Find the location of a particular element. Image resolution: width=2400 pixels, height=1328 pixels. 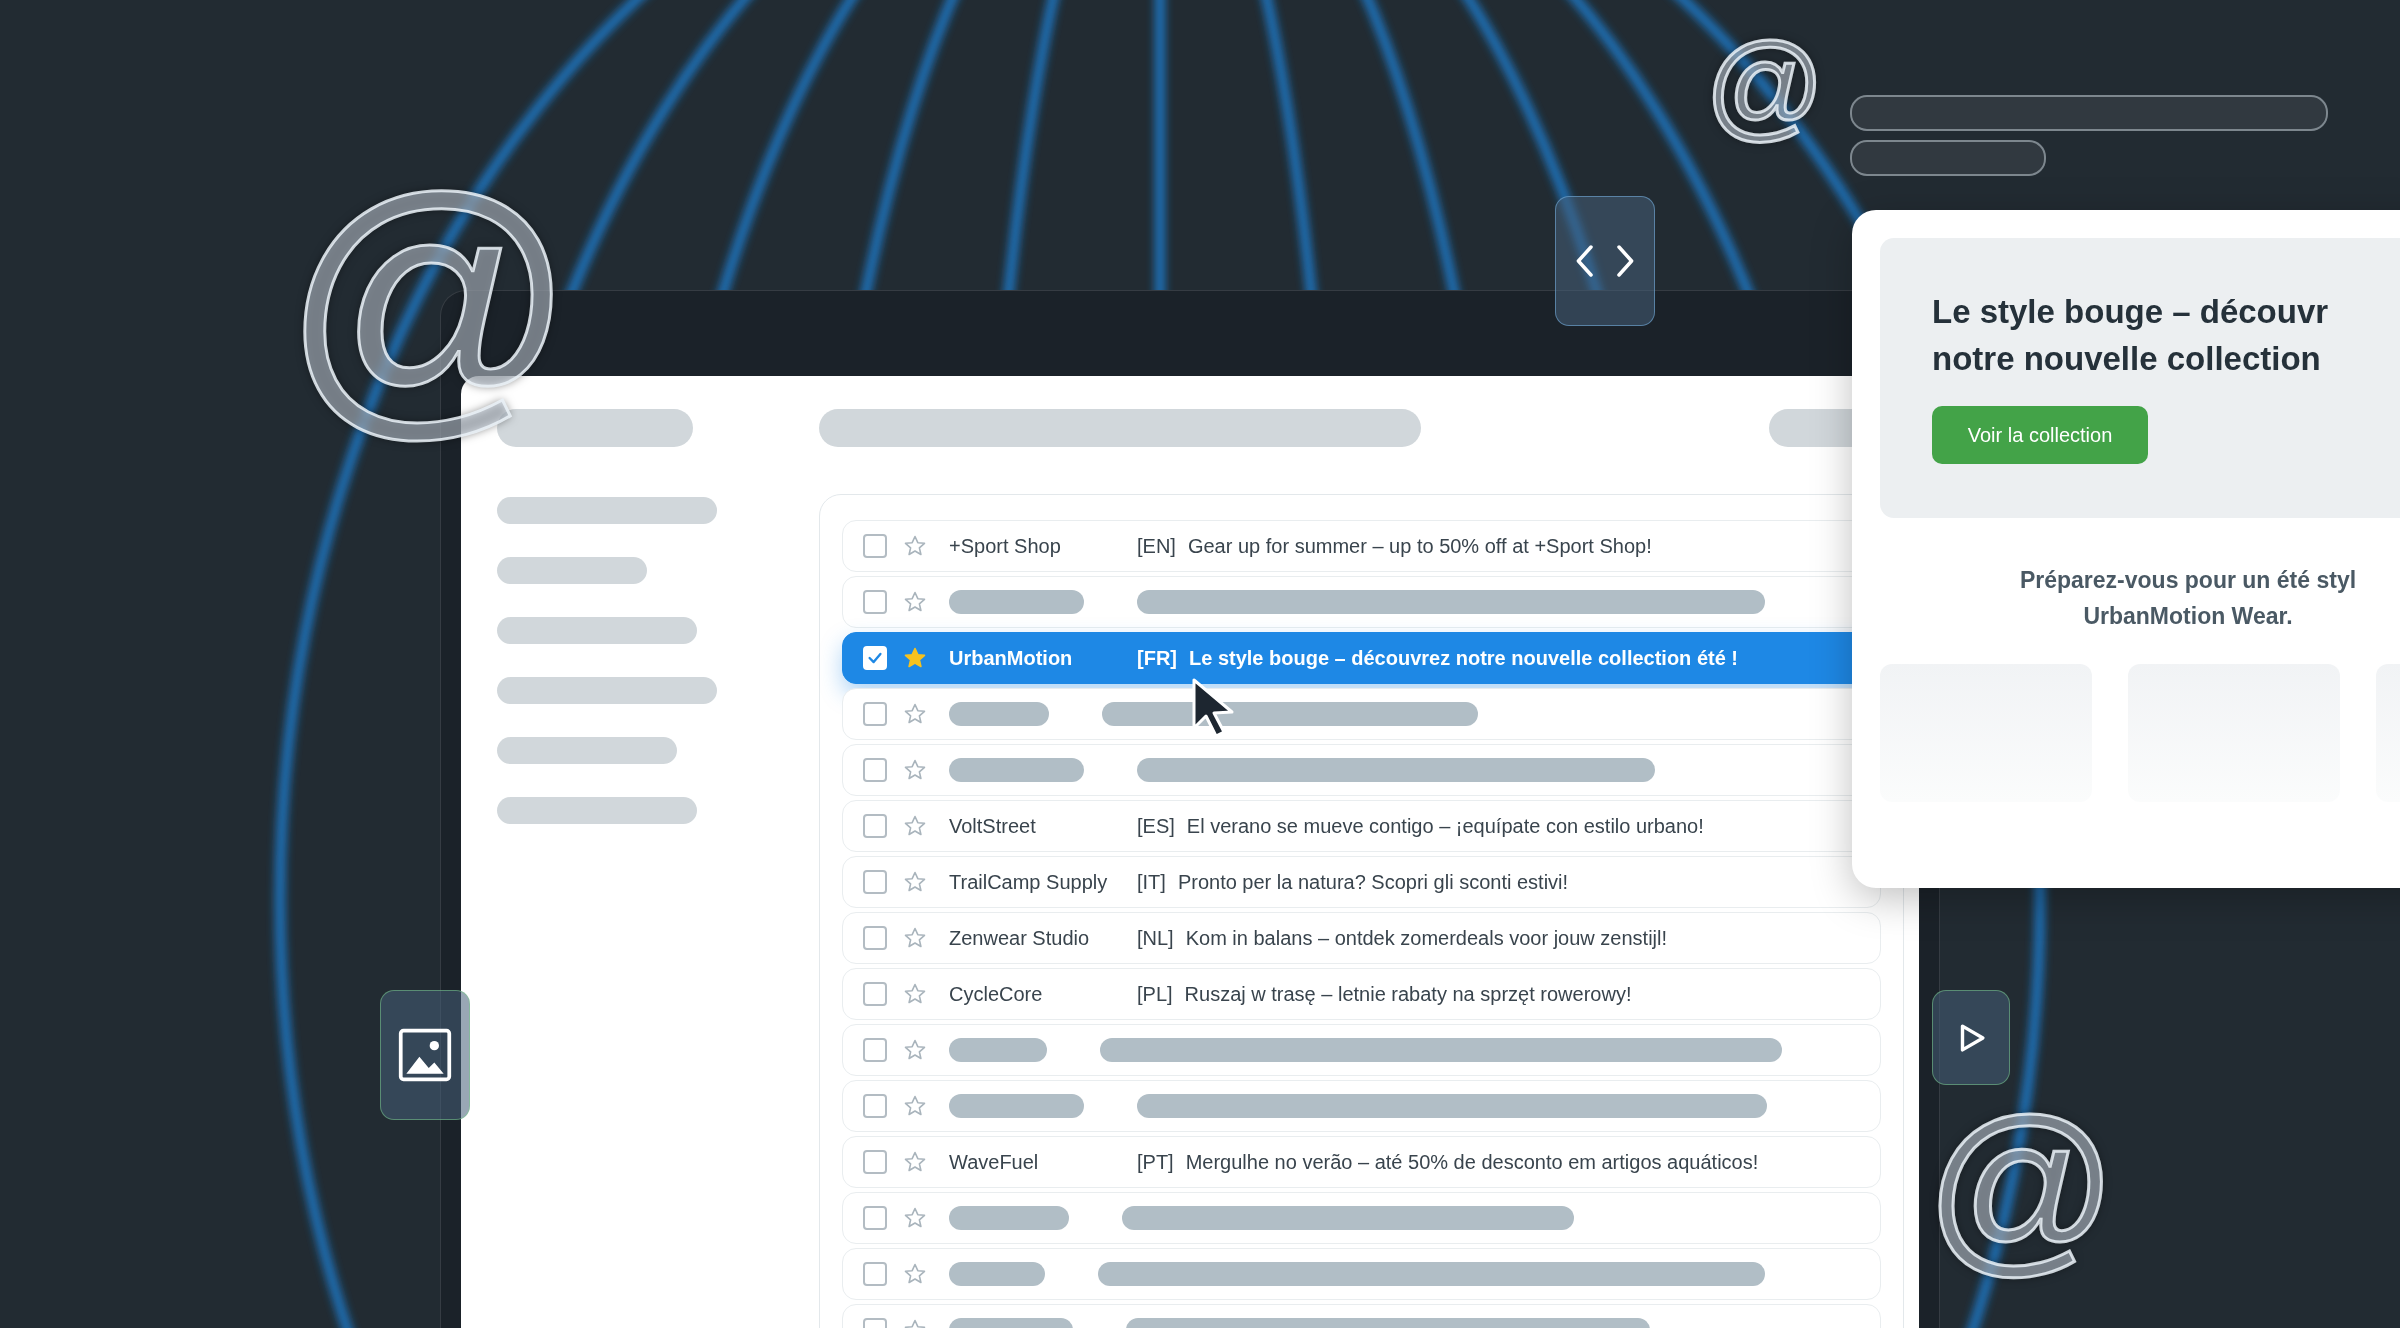

language-tag: [PL] is located at coordinates (1155, 994).